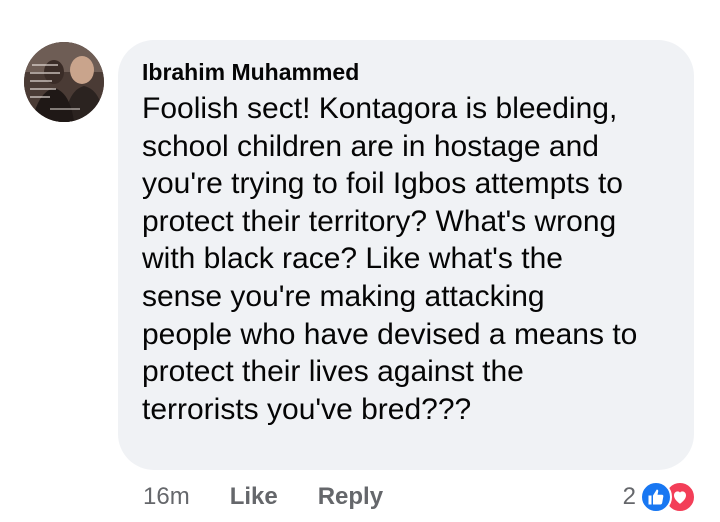 Image resolution: width=720 pixels, height=522 pixels. Describe the element at coordinates (166, 497) in the screenshot. I see `comment-timestamp: 16m` at that location.